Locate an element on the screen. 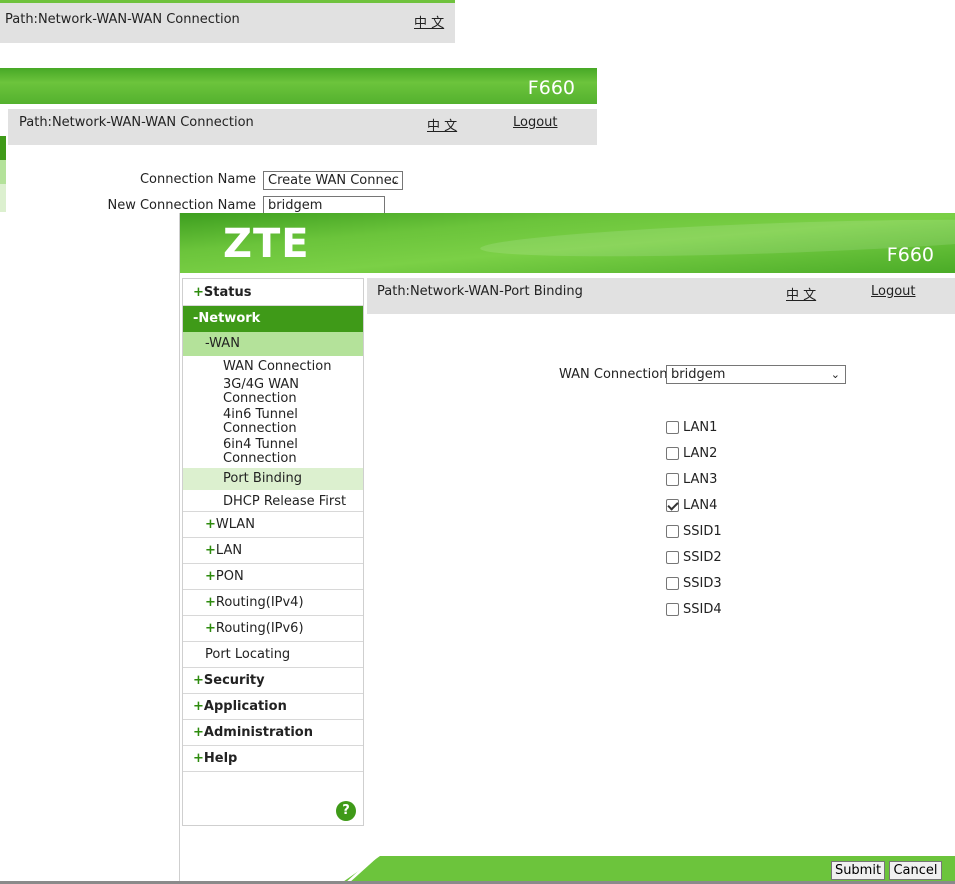 This screenshot has height=884, width=955. sidebar-item-wan: -WAN is located at coordinates (273, 344).